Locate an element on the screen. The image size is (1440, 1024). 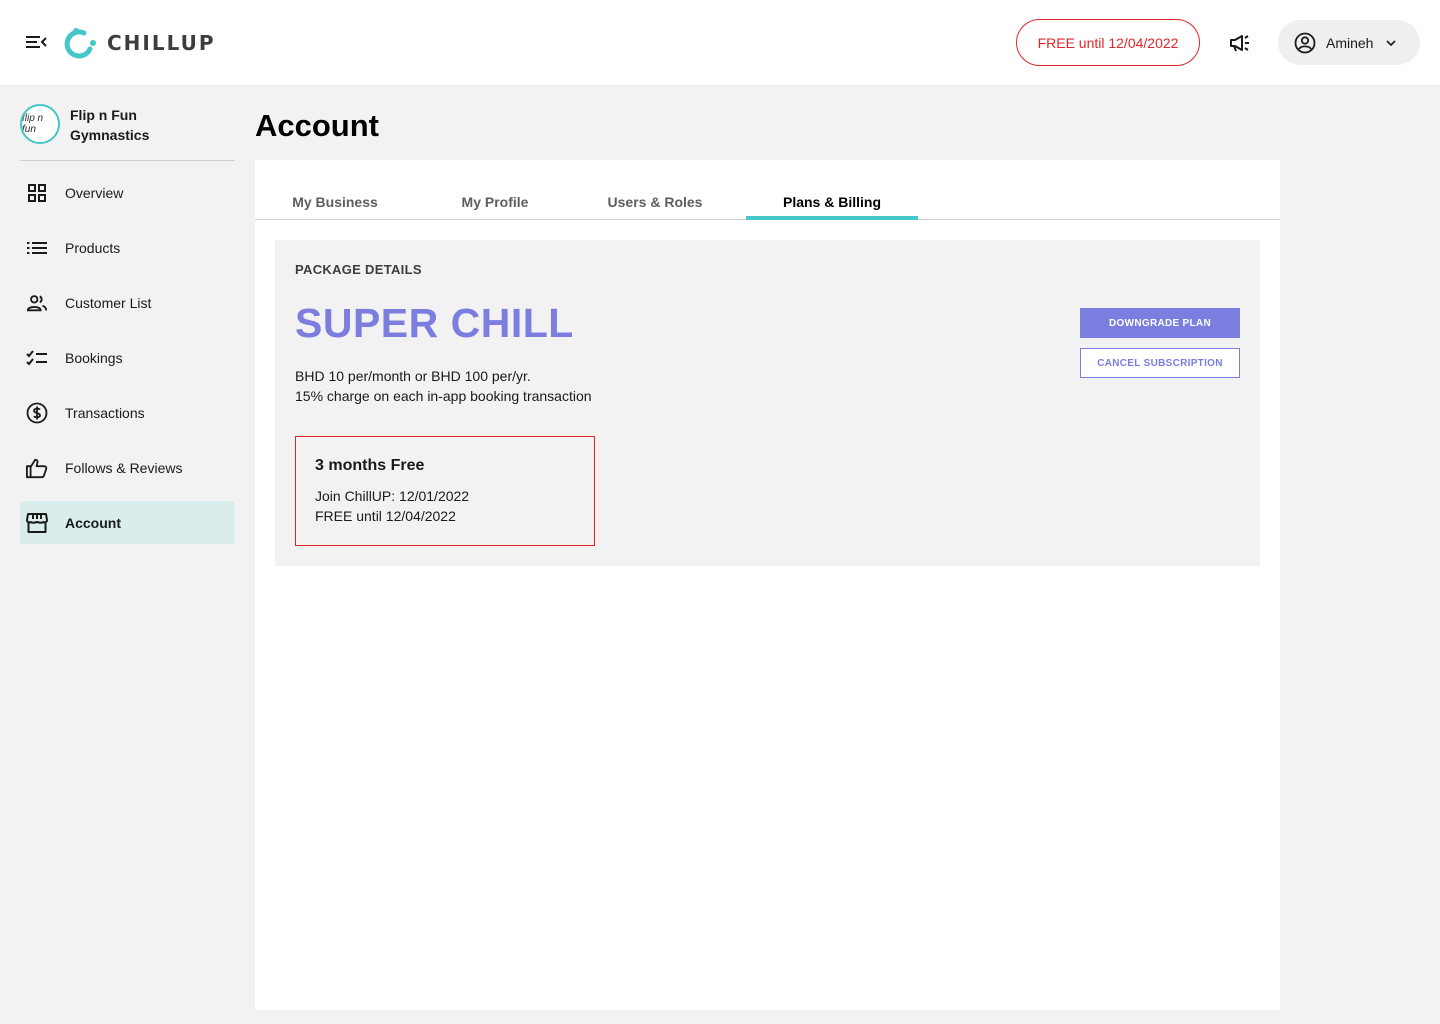
package-details-label: PACKAGE DETAILS is located at coordinates (358, 269).